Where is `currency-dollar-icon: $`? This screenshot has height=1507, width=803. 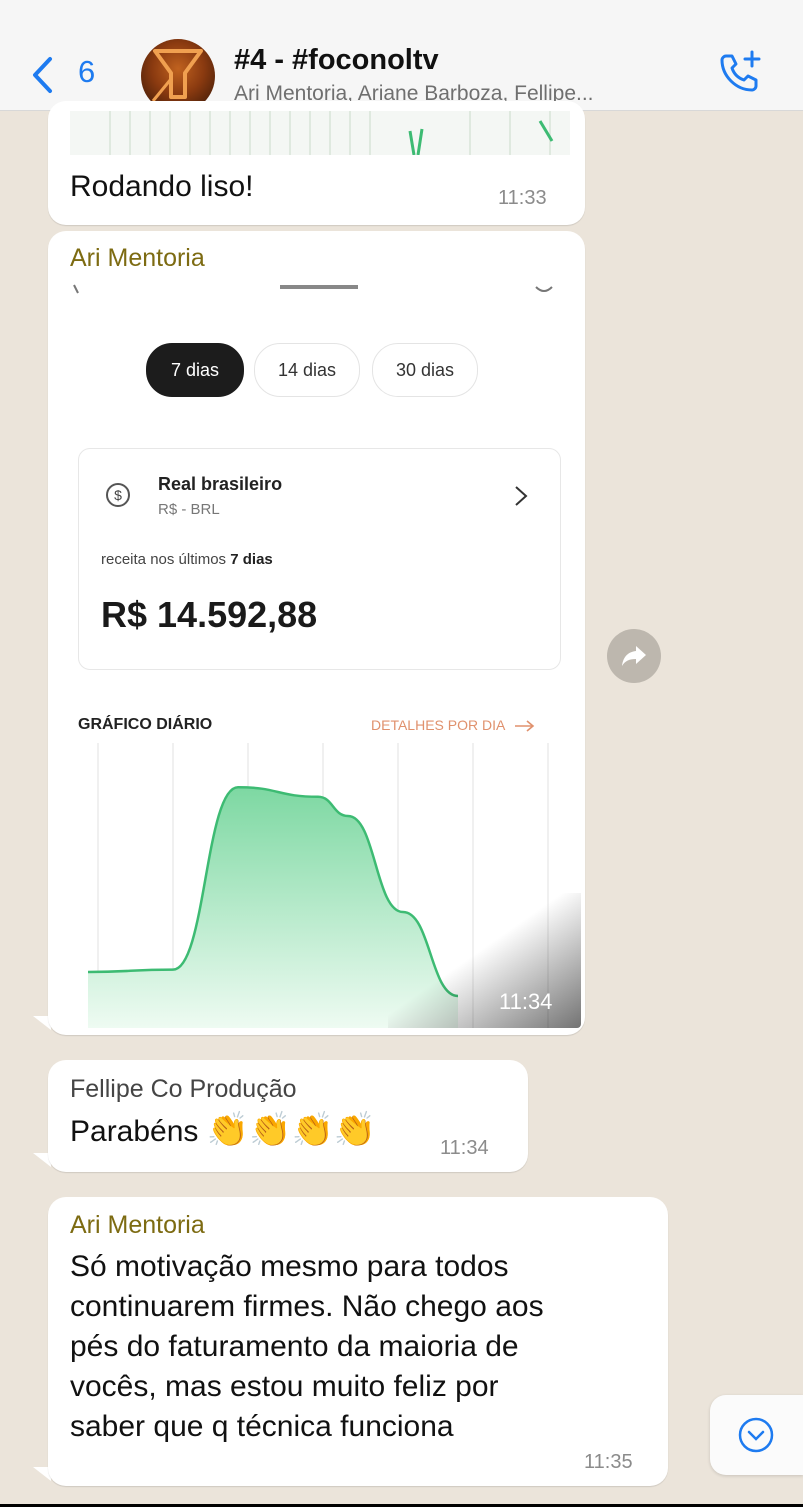 currency-dollar-icon: $ is located at coordinates (118, 495).